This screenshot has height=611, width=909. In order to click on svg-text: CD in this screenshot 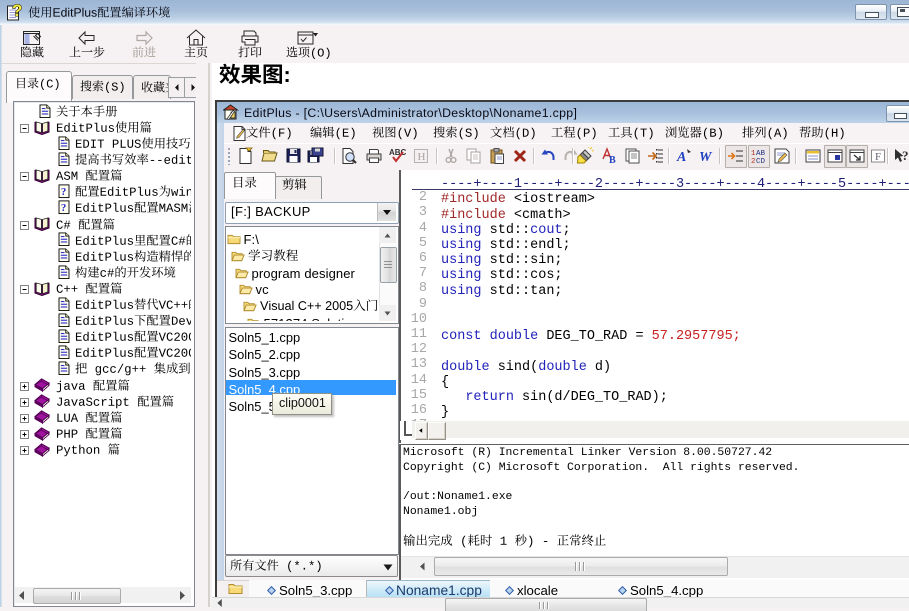, I will do `click(761, 161)`.